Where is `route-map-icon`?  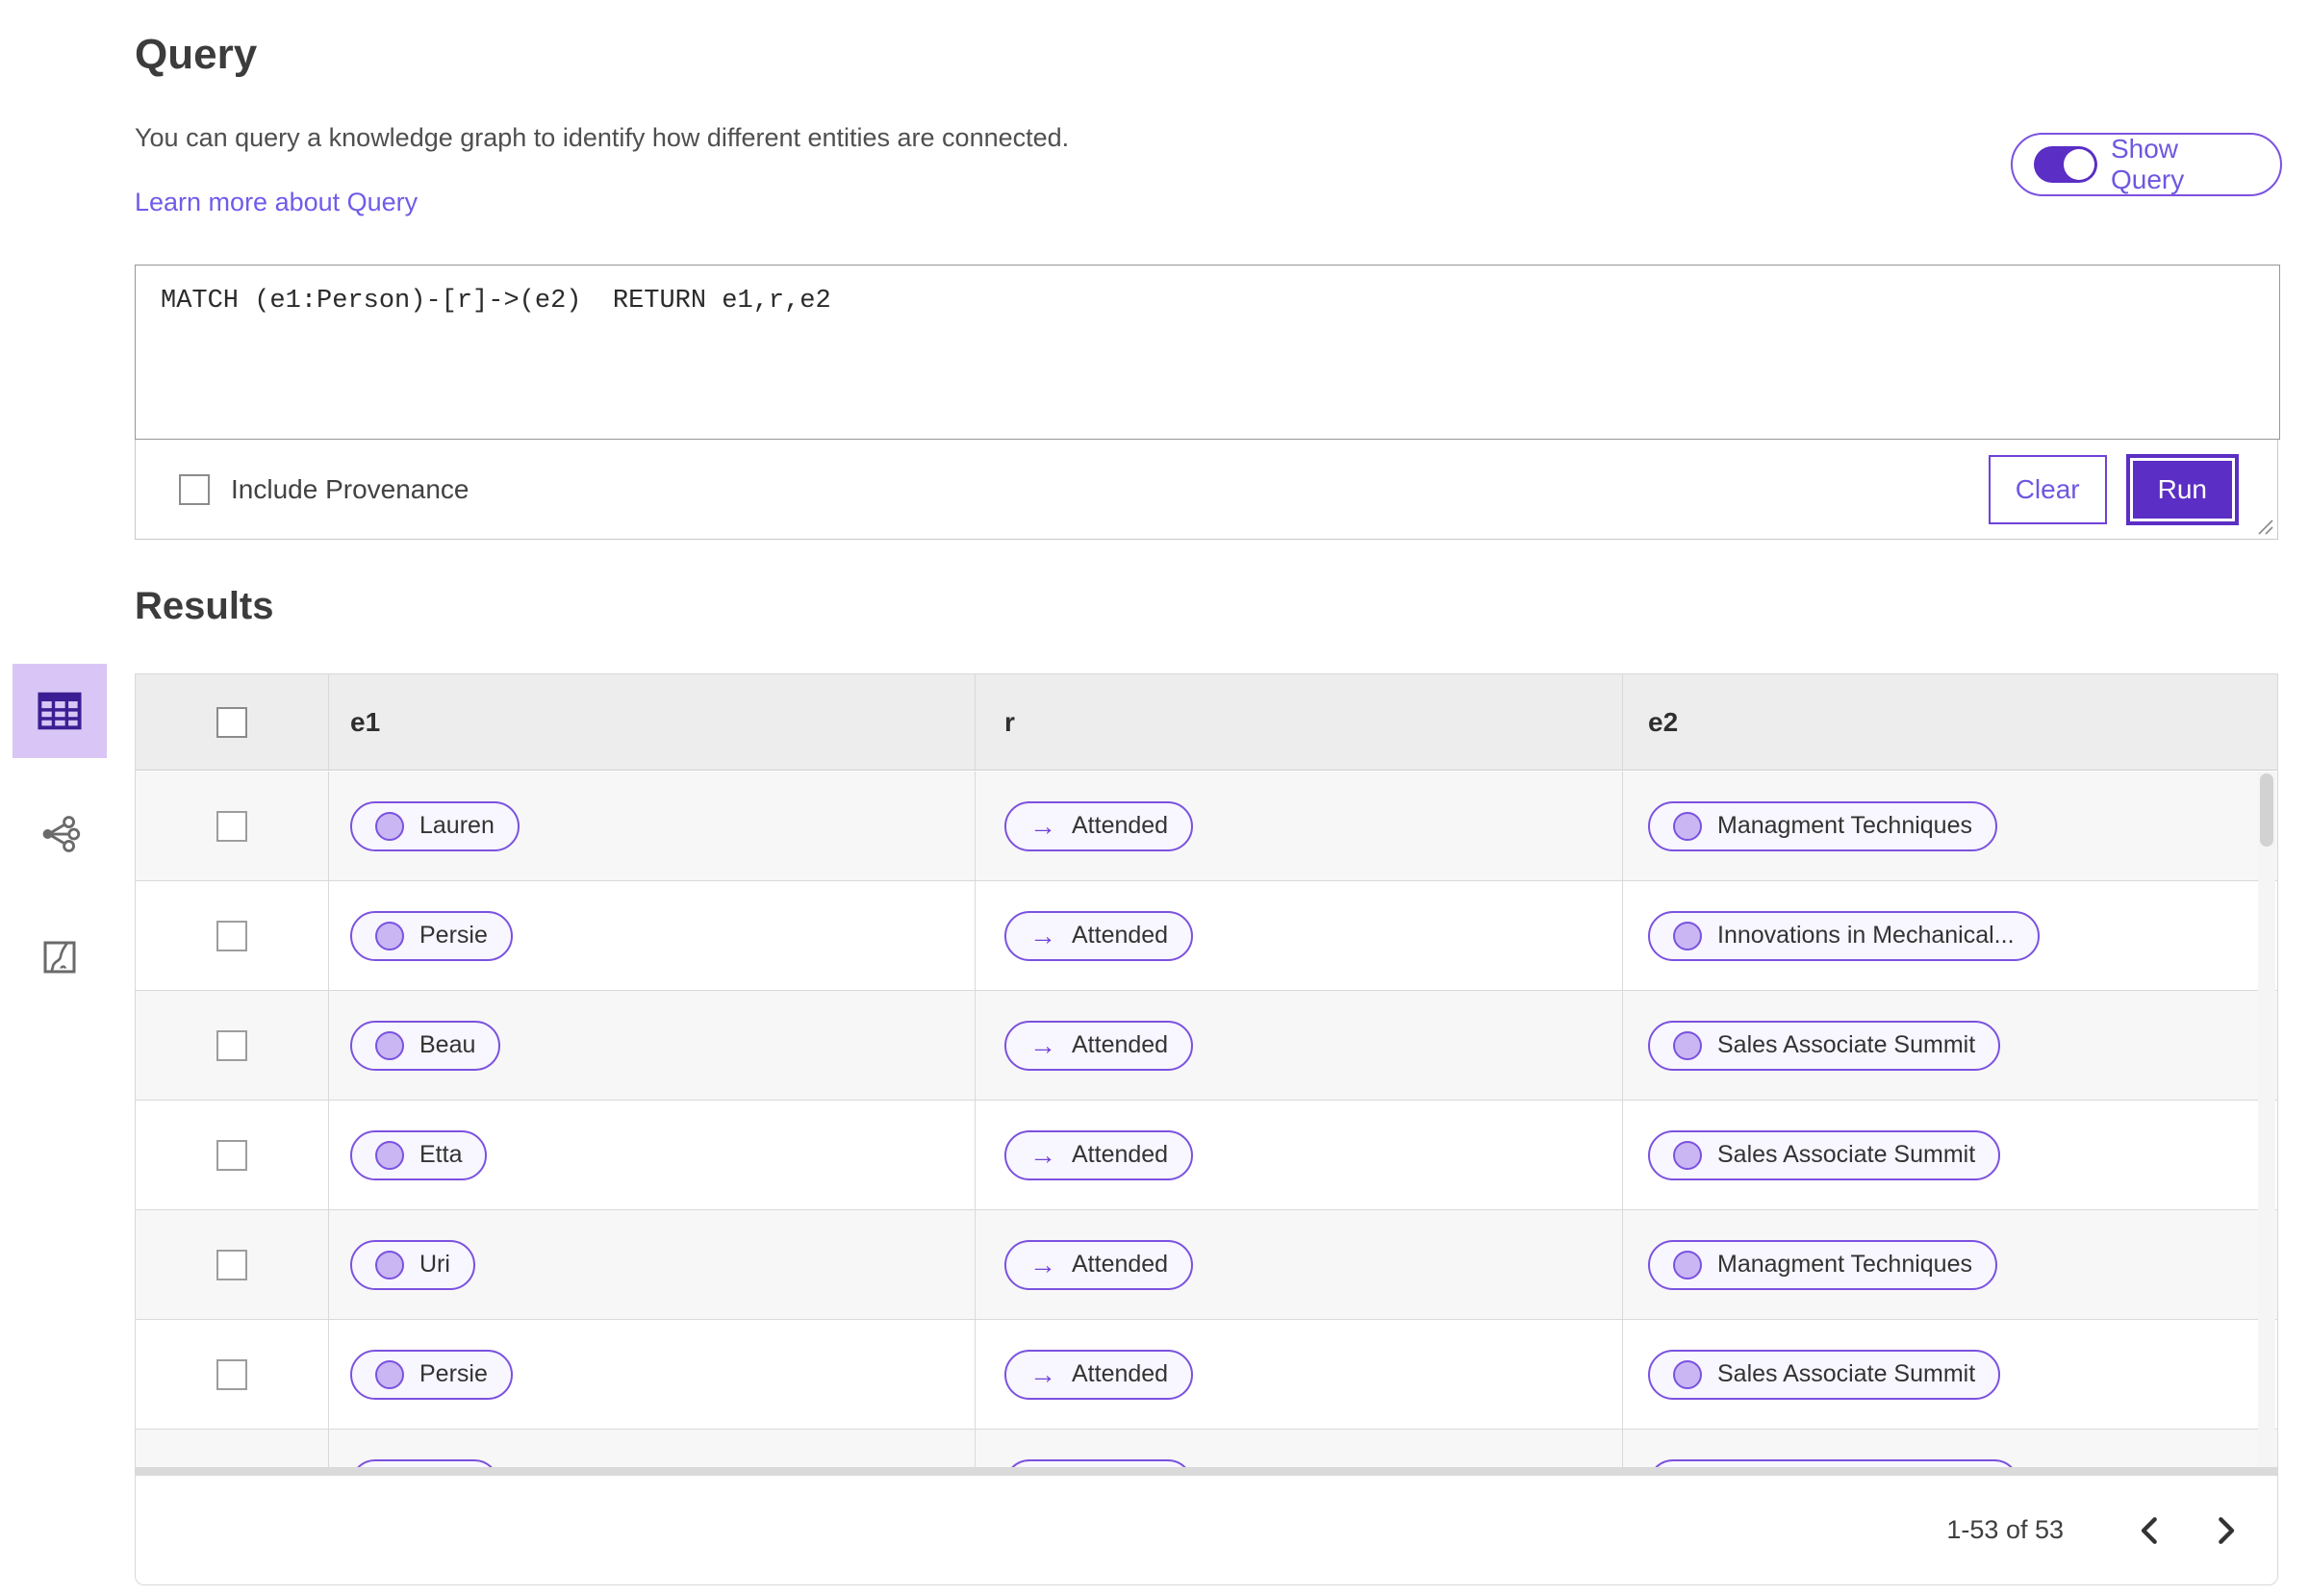
route-map-icon is located at coordinates (59, 957).